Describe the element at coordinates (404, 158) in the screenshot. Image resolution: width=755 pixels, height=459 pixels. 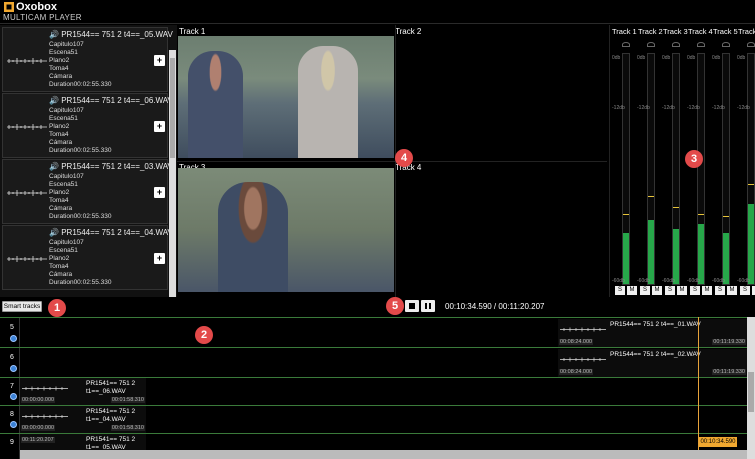
I see `callout-badge-4: 4` at that location.